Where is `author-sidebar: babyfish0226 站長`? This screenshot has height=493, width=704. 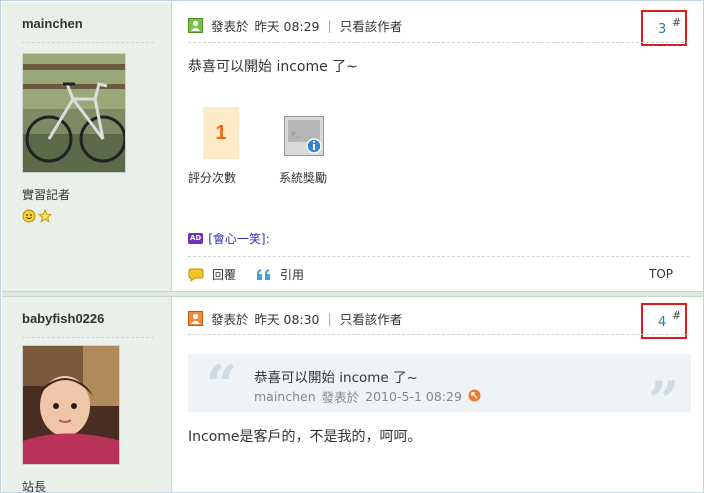
author-sidebar: babyfish0226 站長 is located at coordinates (87, 395).